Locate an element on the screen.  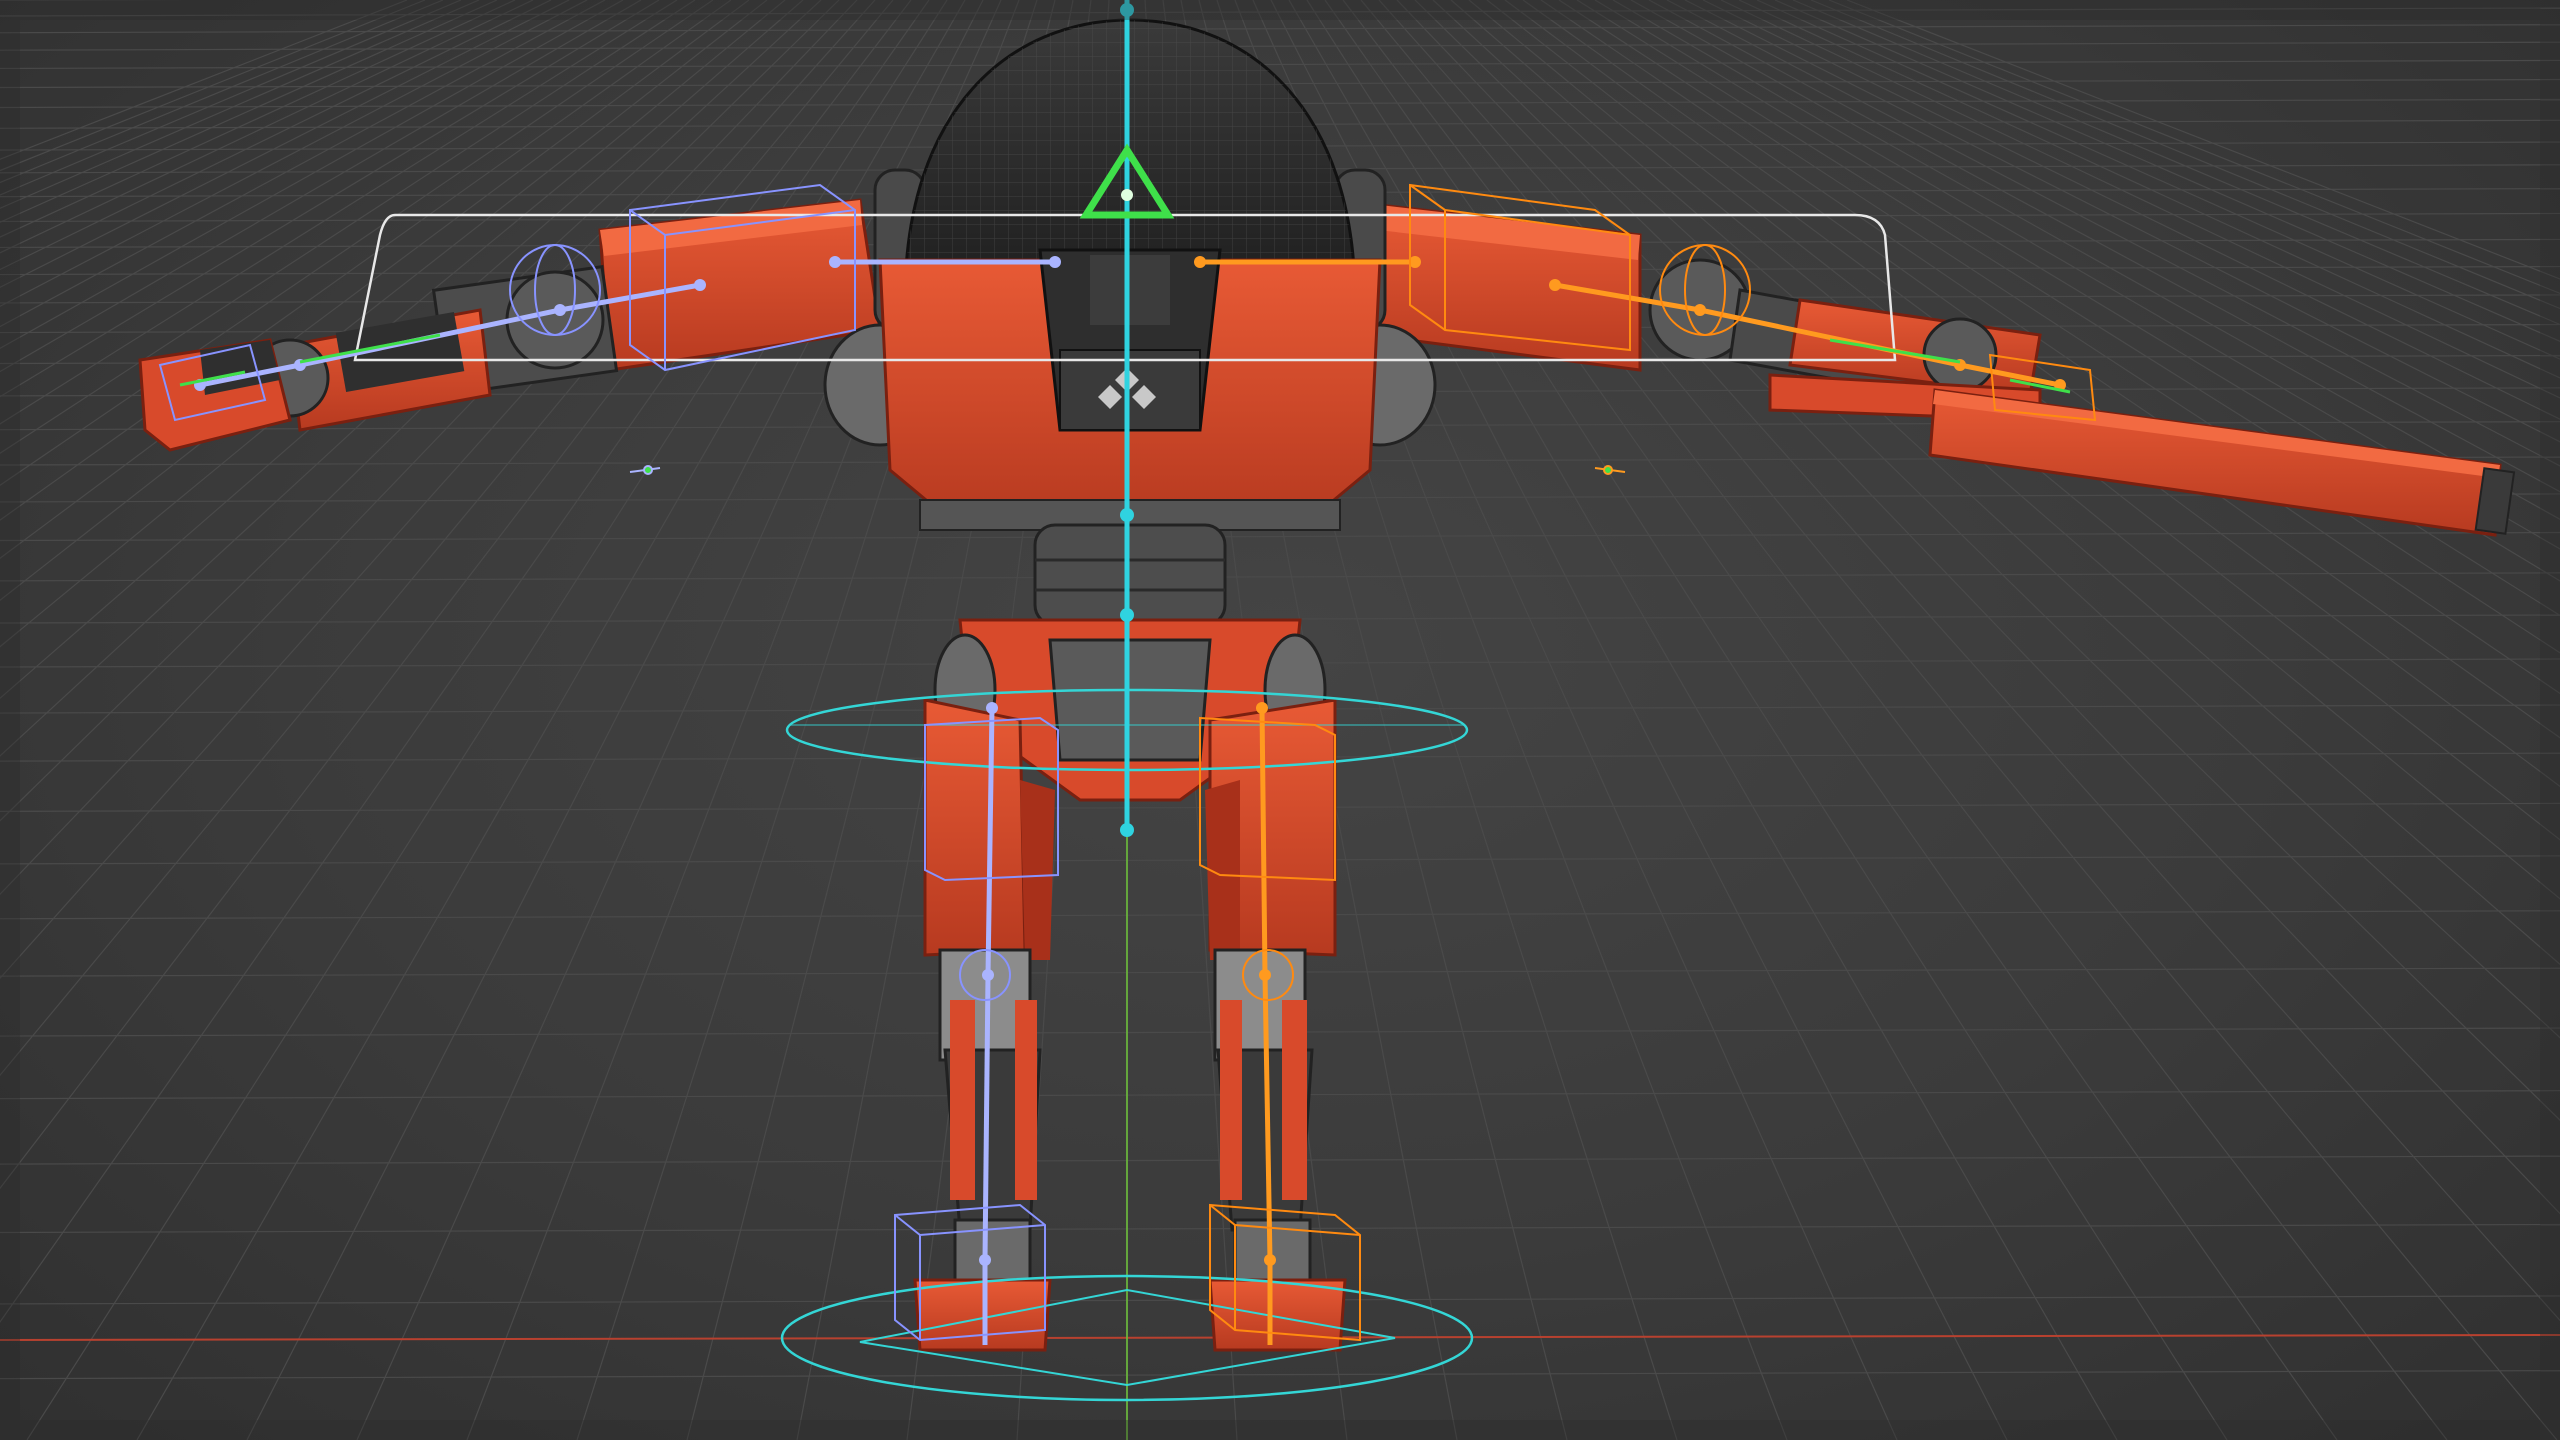
right-leg is located at coordinates (1276, 1025).